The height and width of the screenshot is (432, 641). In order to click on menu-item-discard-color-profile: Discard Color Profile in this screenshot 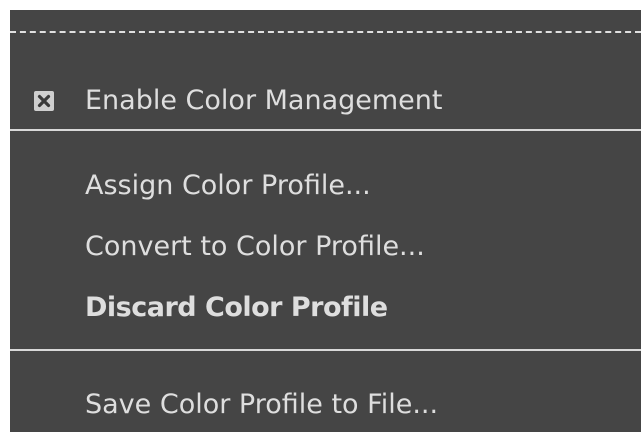, I will do `click(325, 308)`.